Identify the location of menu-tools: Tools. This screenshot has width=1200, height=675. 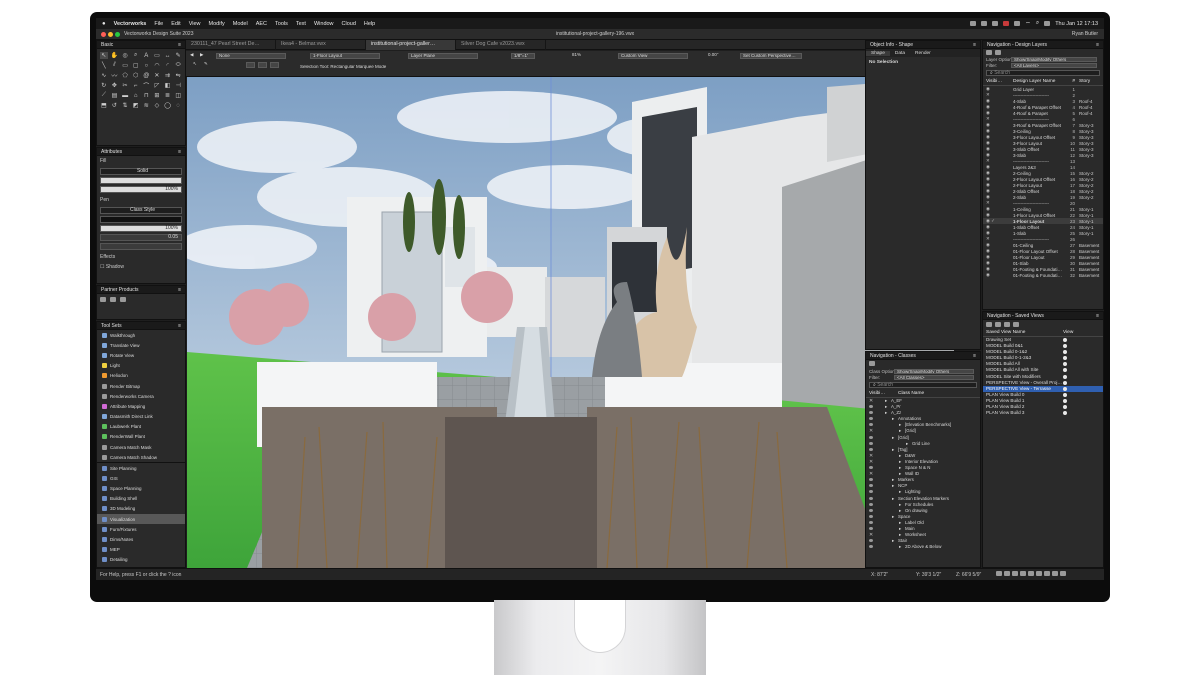
(281, 24).